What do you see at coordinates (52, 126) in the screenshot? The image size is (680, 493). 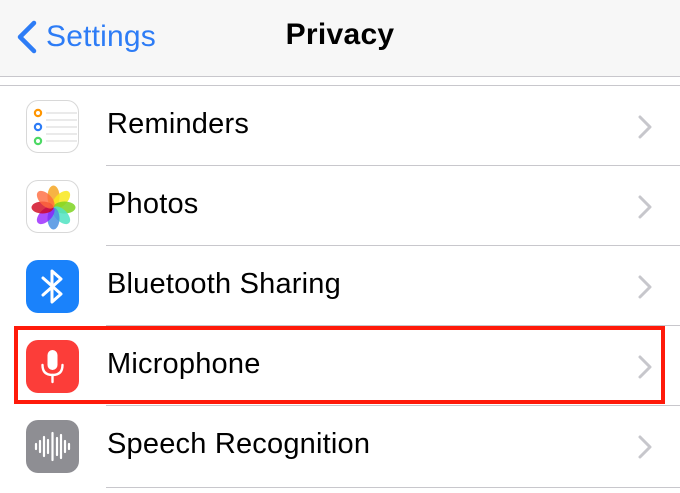 I see `reminders-icon` at bounding box center [52, 126].